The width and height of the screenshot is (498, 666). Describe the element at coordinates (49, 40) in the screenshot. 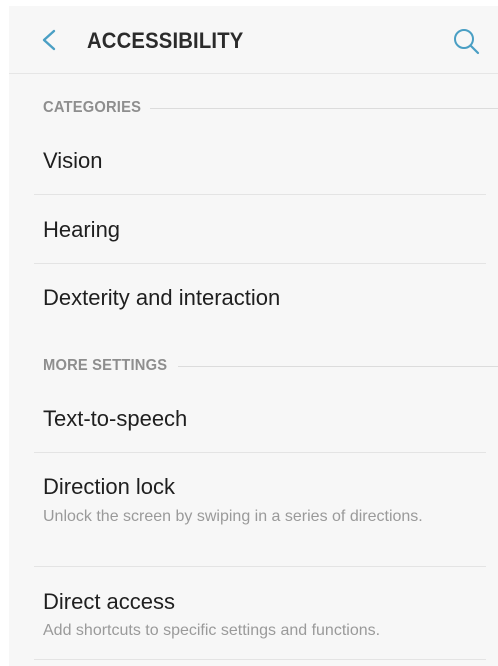

I see `chevron-left-icon` at that location.